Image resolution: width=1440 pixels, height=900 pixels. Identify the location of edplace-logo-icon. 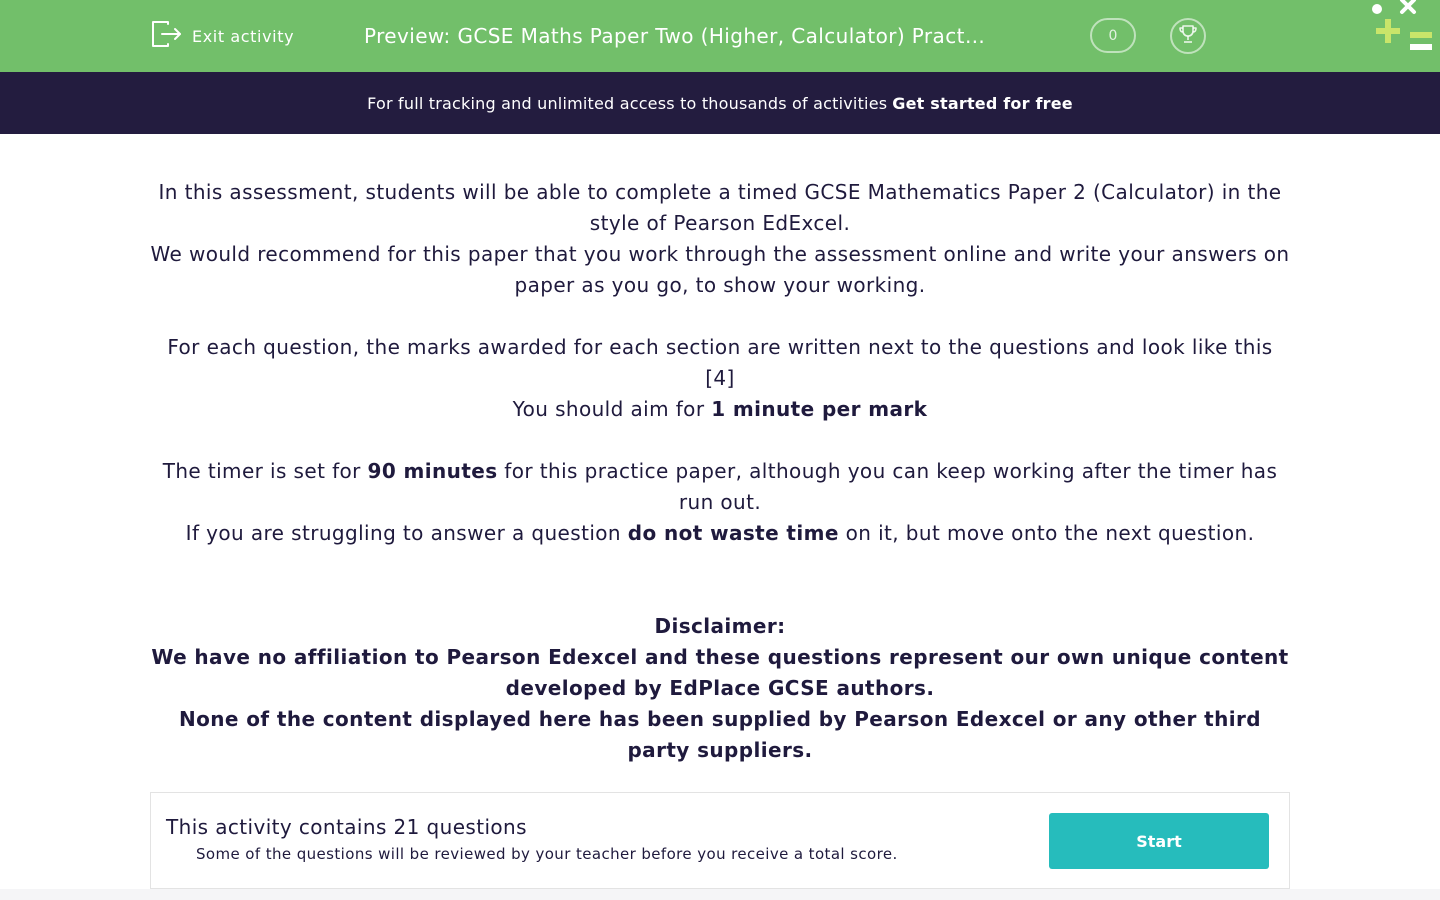
(1403, 30).